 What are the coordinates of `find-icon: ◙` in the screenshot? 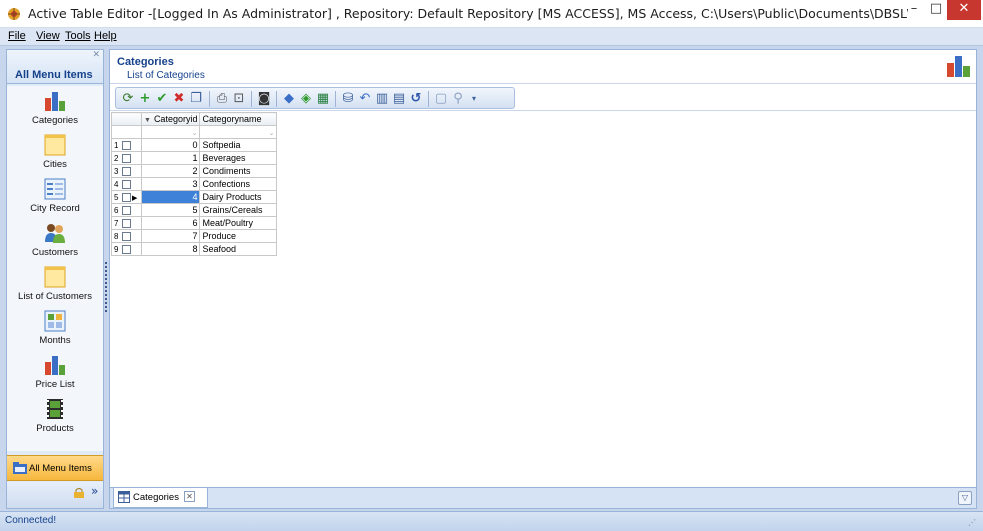 It's located at (264, 99).